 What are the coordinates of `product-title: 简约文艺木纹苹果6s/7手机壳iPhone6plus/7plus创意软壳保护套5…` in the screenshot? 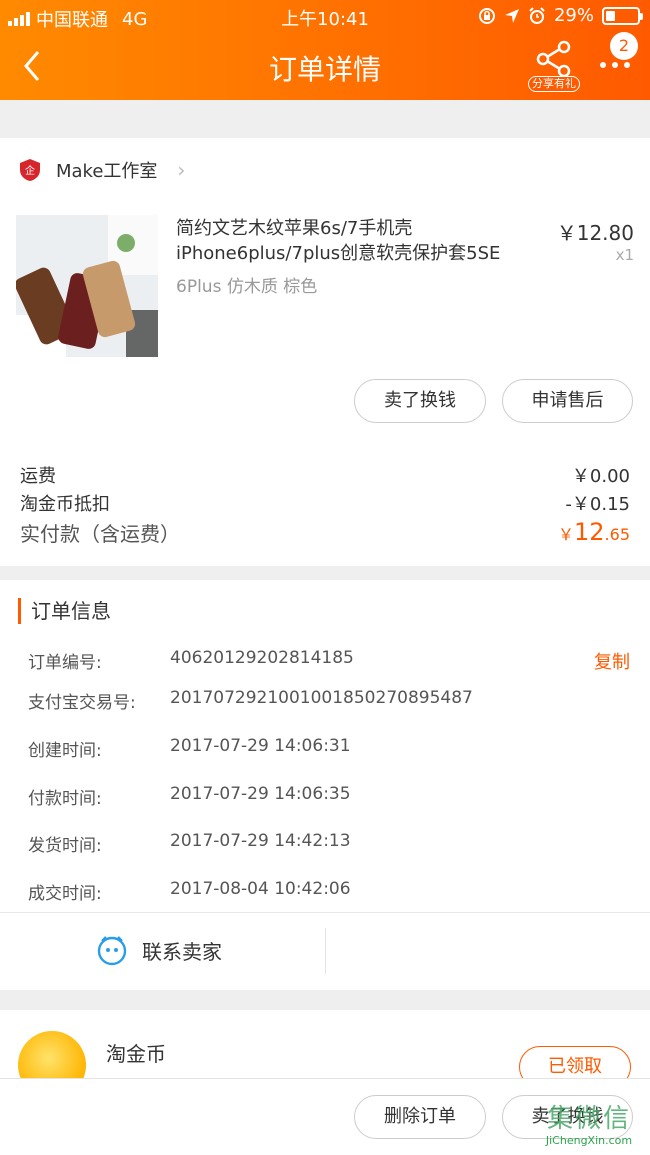 It's located at (361, 241).